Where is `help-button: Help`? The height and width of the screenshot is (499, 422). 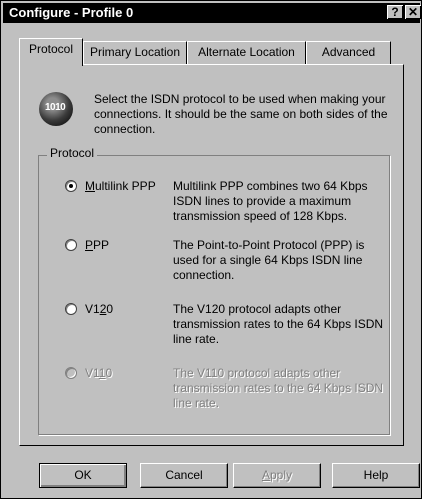
help-button: Help is located at coordinates (376, 475).